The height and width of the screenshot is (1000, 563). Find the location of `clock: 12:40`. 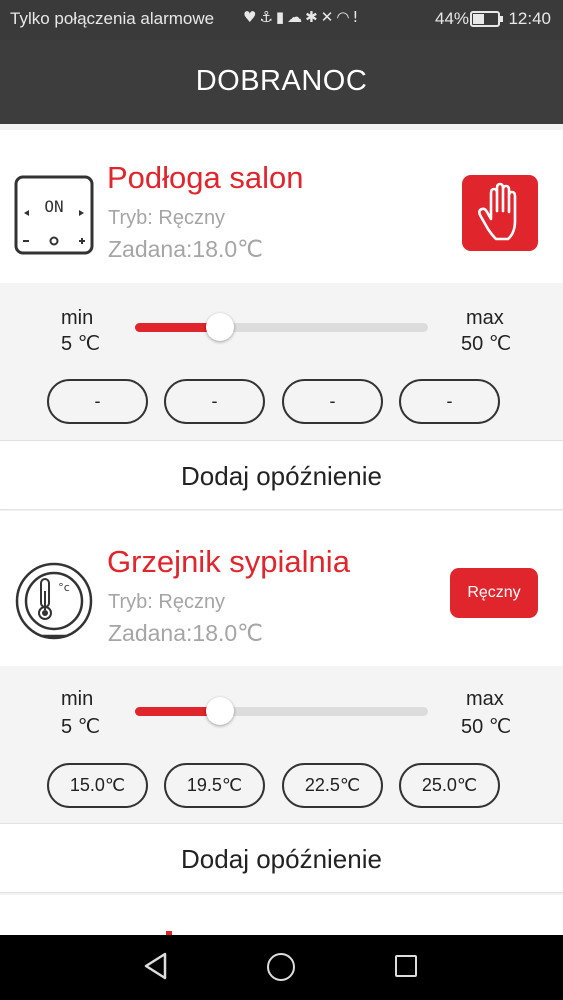

clock: 12:40 is located at coordinates (529, 18).